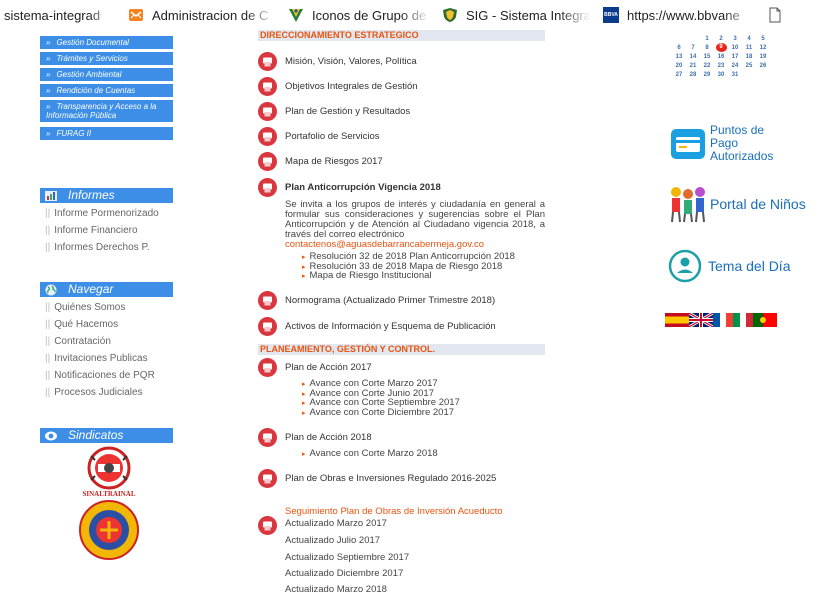 This screenshot has height=592, width=825. I want to click on portal-ninos-label: Portal de Niños, so click(758, 204).